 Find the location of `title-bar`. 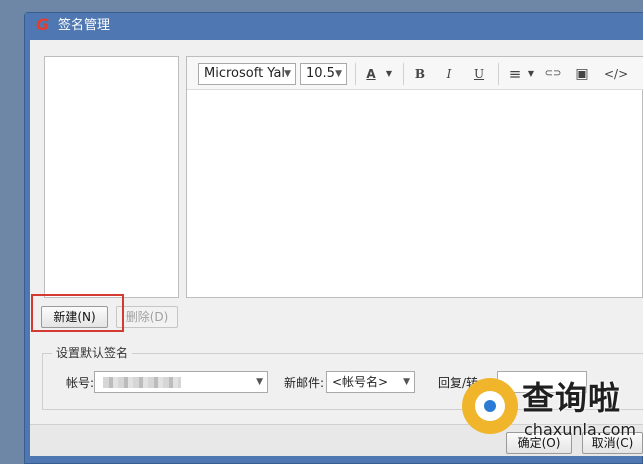

title-bar is located at coordinates (334, 26).